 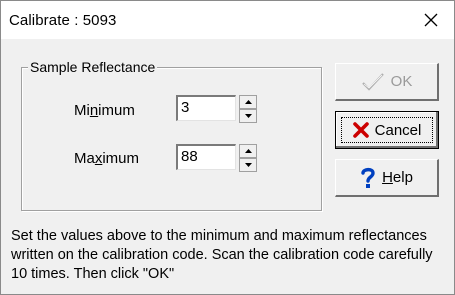 What do you see at coordinates (63, 20) in the screenshot?
I see `window-title: Calibrate : 5093` at bounding box center [63, 20].